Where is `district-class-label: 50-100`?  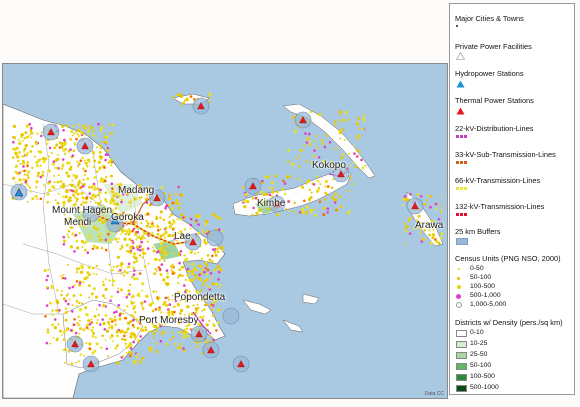
district-class-label: 50-100 is located at coordinates (481, 365).